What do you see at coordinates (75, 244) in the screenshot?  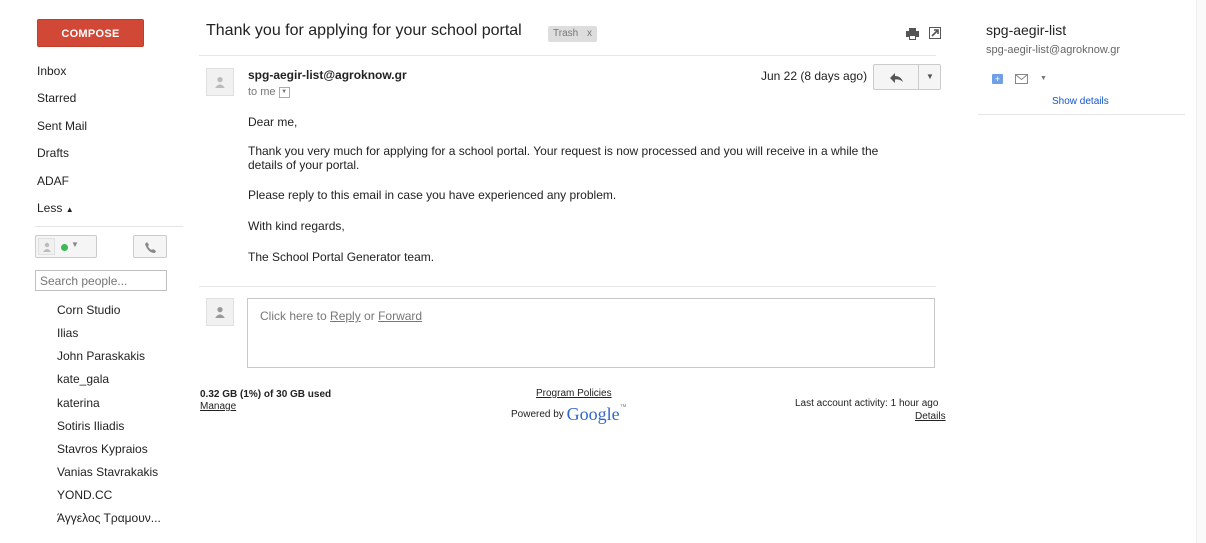 I see `chevron-down-icon: ▼` at bounding box center [75, 244].